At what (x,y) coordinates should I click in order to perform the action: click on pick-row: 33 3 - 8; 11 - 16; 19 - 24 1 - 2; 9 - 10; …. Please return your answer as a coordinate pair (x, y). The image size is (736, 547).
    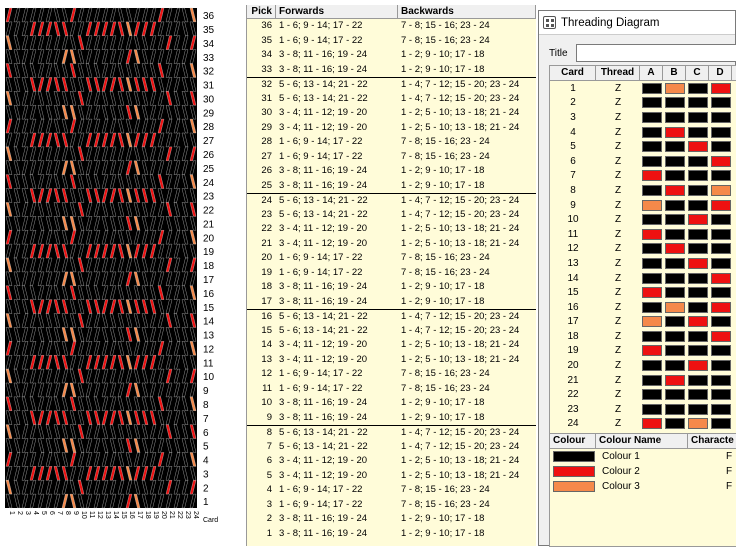
    Looking at the image, I should click on (391, 70).